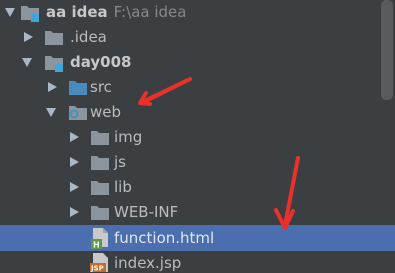 This screenshot has width=395, height=273. Describe the element at coordinates (77, 12) in the screenshot. I see `root-name: aa idea` at that location.